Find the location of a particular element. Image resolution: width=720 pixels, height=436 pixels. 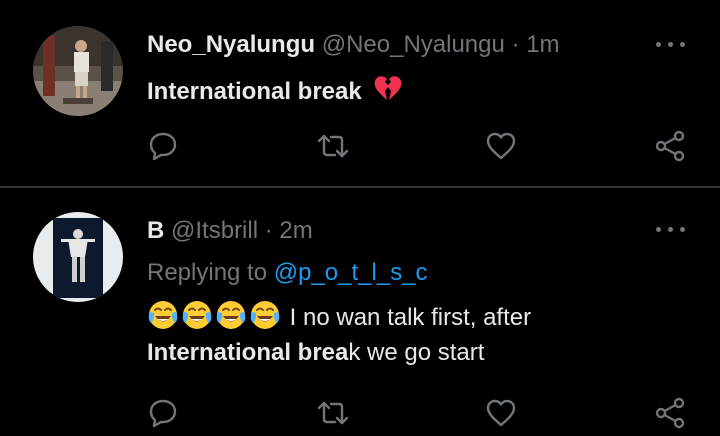

replying-to-label: Replying to is located at coordinates (207, 272).